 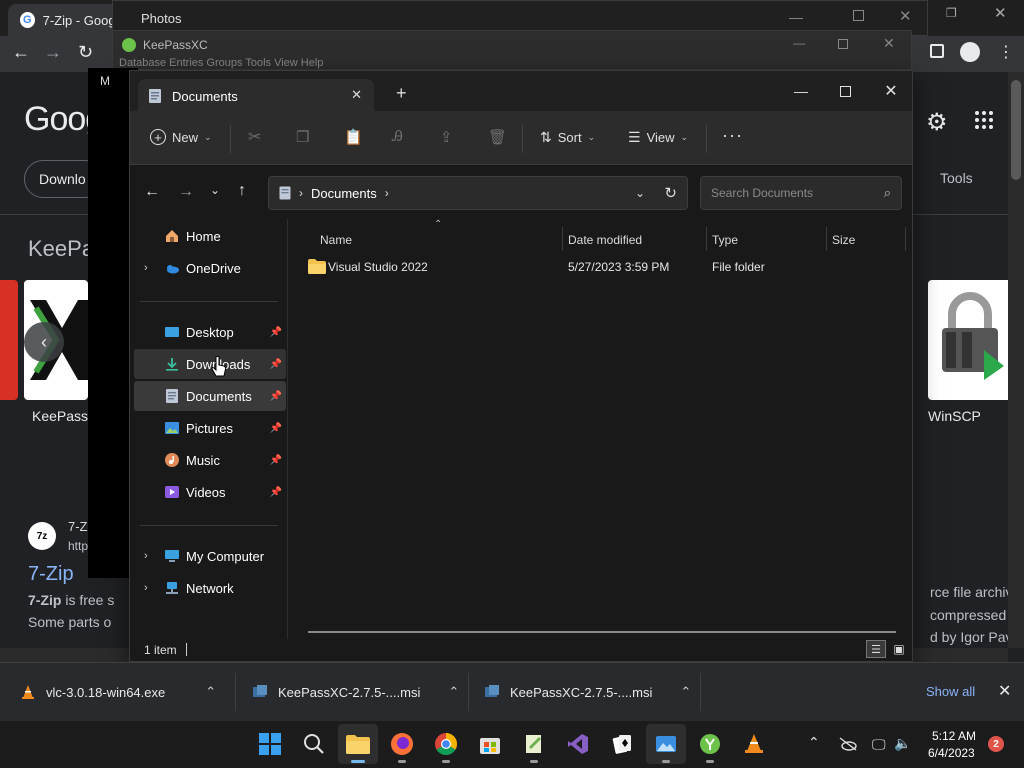 What do you see at coordinates (950, 691) in the screenshot?
I see `show-all-link: Show all` at bounding box center [950, 691].